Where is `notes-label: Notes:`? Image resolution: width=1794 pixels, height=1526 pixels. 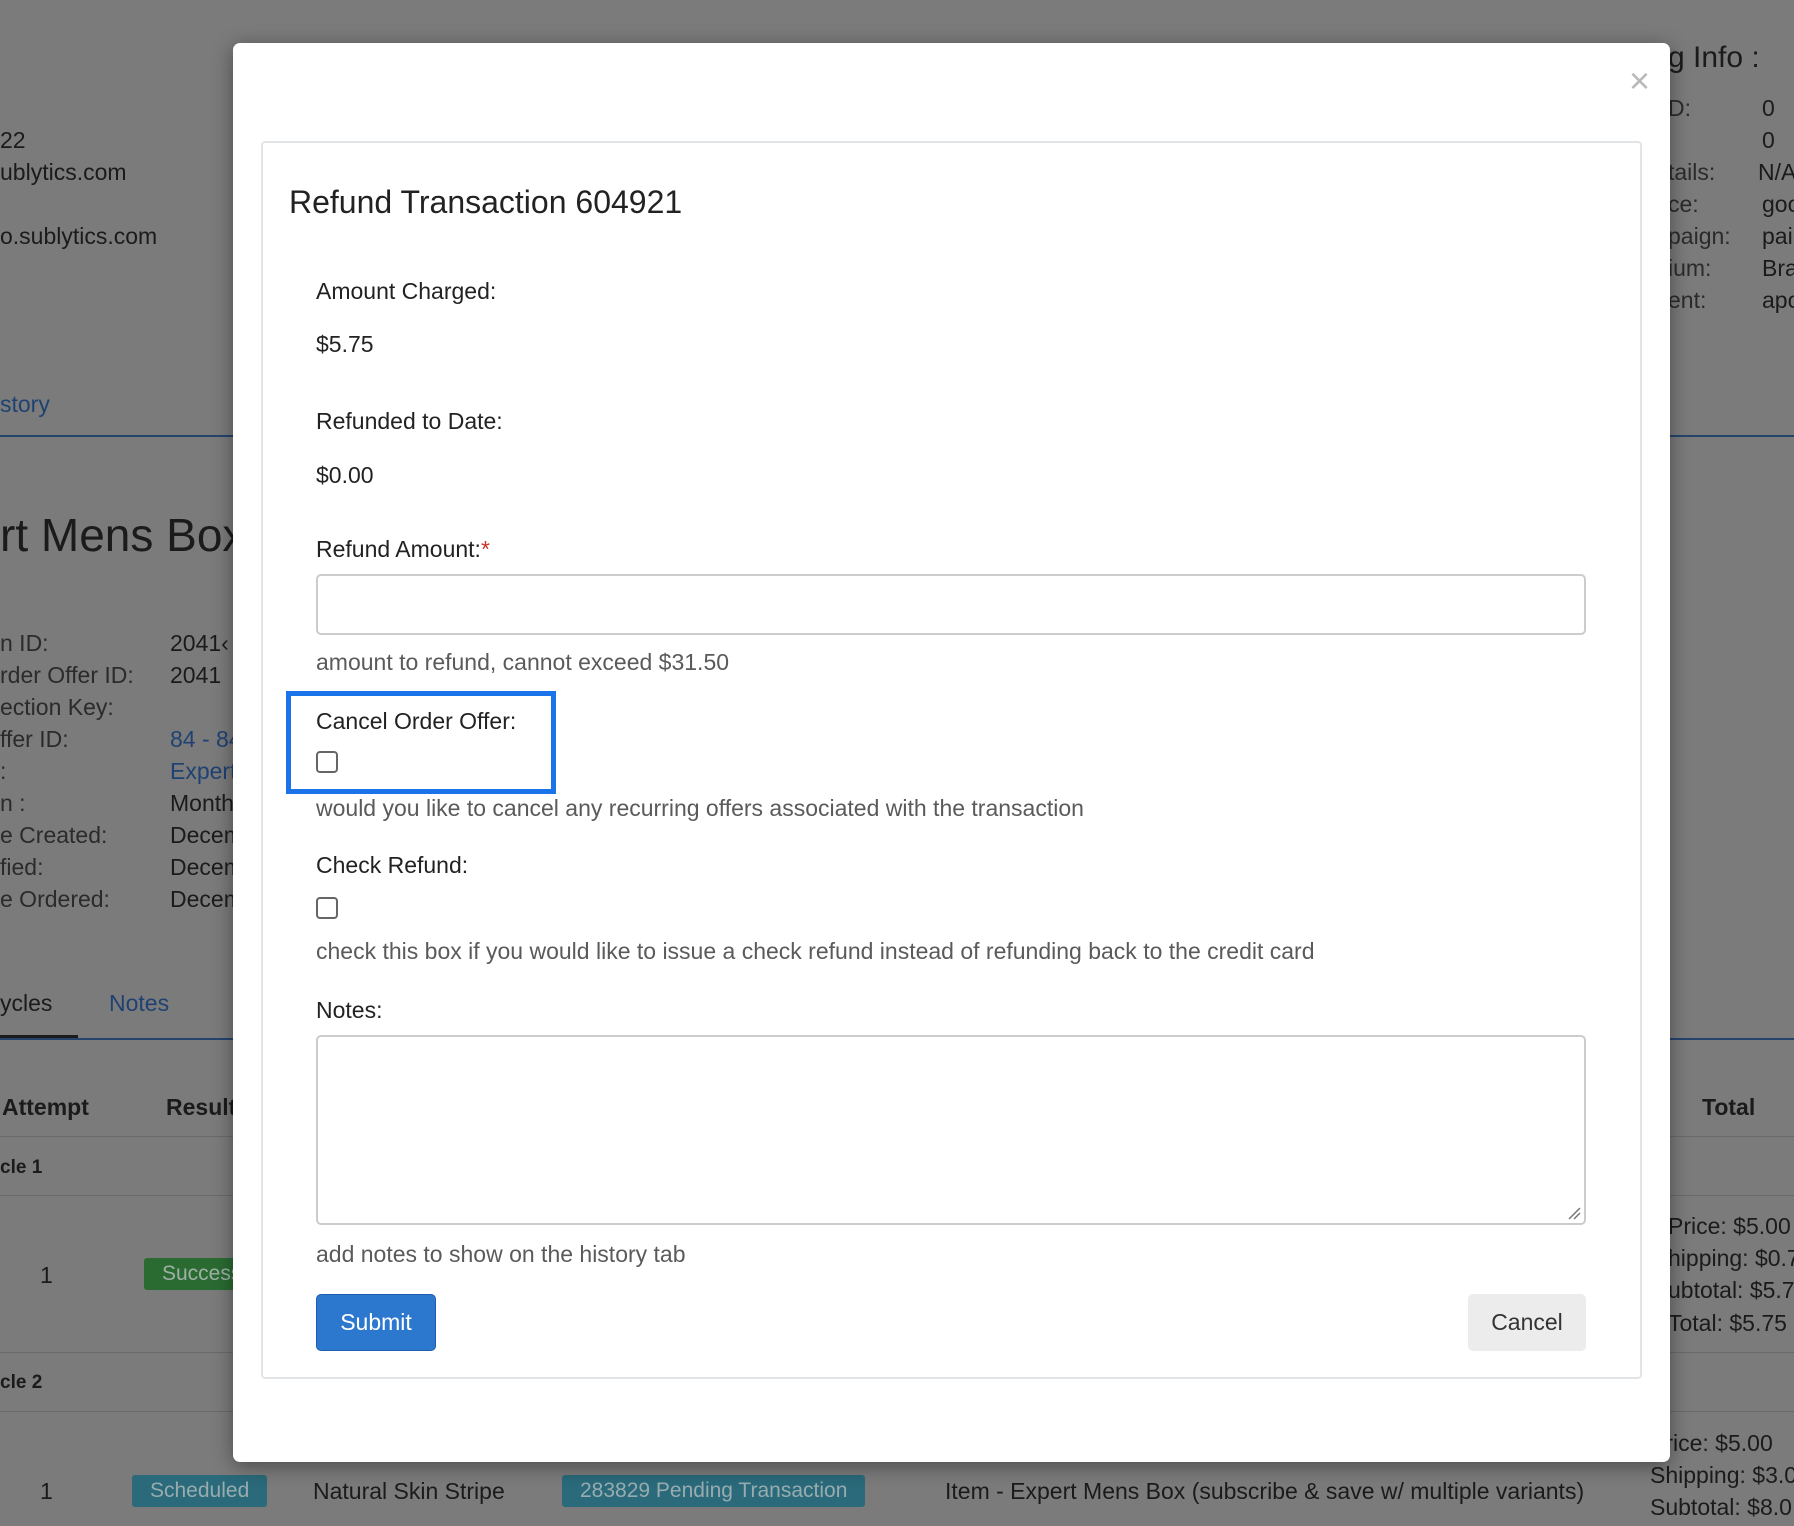
notes-label: Notes: is located at coordinates (349, 1010).